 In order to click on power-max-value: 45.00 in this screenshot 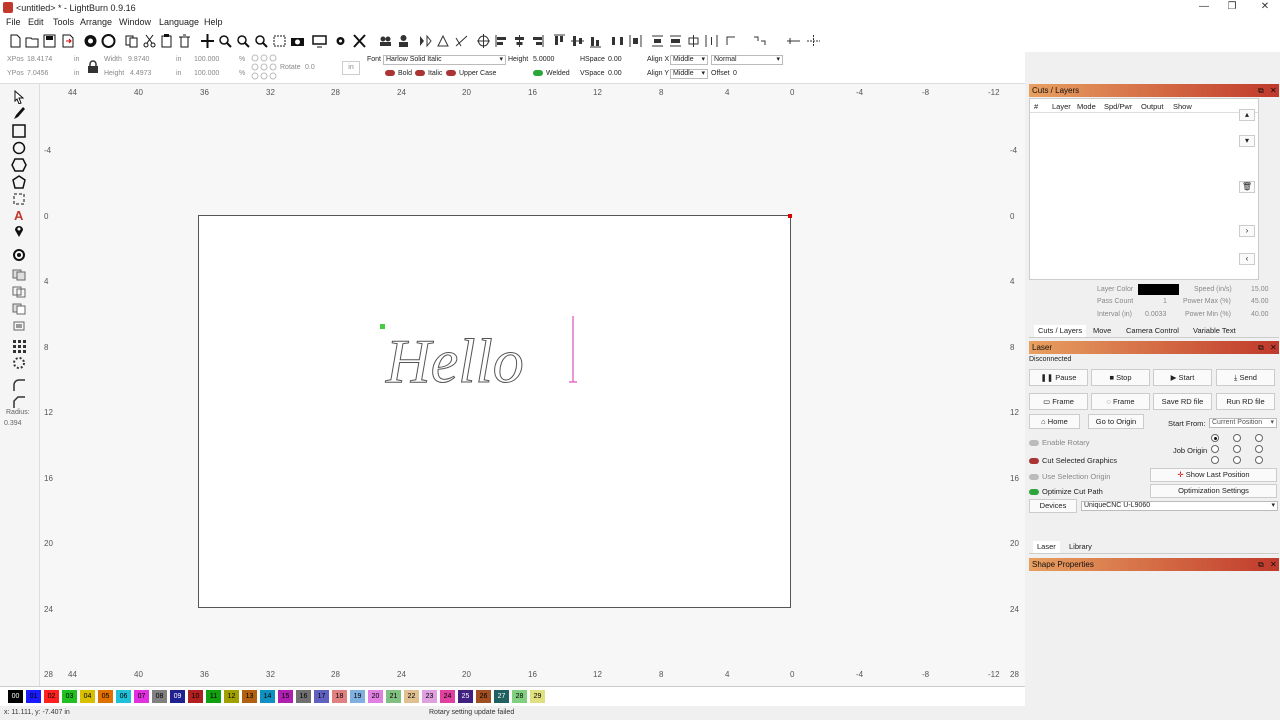, I will do `click(1260, 301)`.